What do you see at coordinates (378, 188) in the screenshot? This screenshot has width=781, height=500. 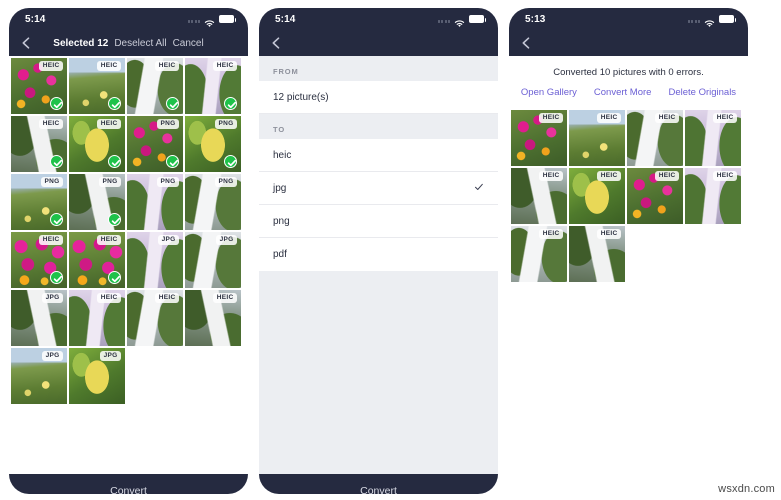 I see `format-option-jpg: jpg` at bounding box center [378, 188].